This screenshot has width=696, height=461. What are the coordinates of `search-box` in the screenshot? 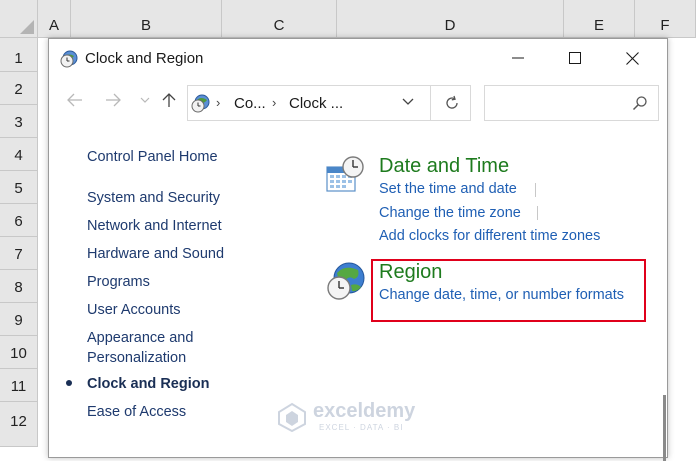 It's located at (571, 103).